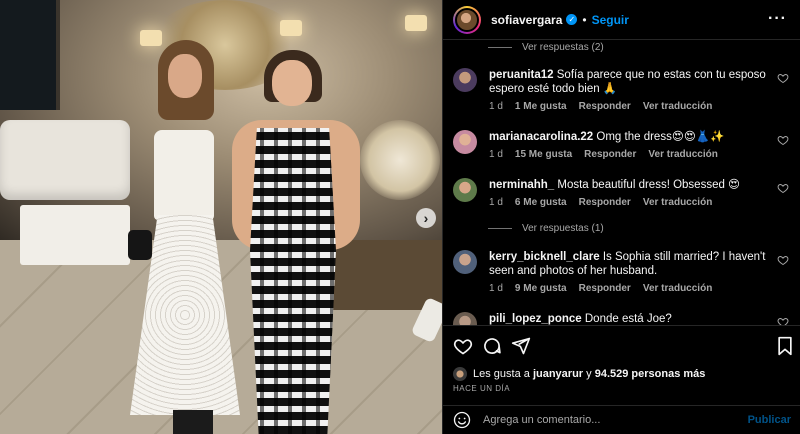 The height and width of the screenshot is (434, 800). Describe the element at coordinates (610, 20) in the screenshot. I see `follow-button: Seguir` at that location.